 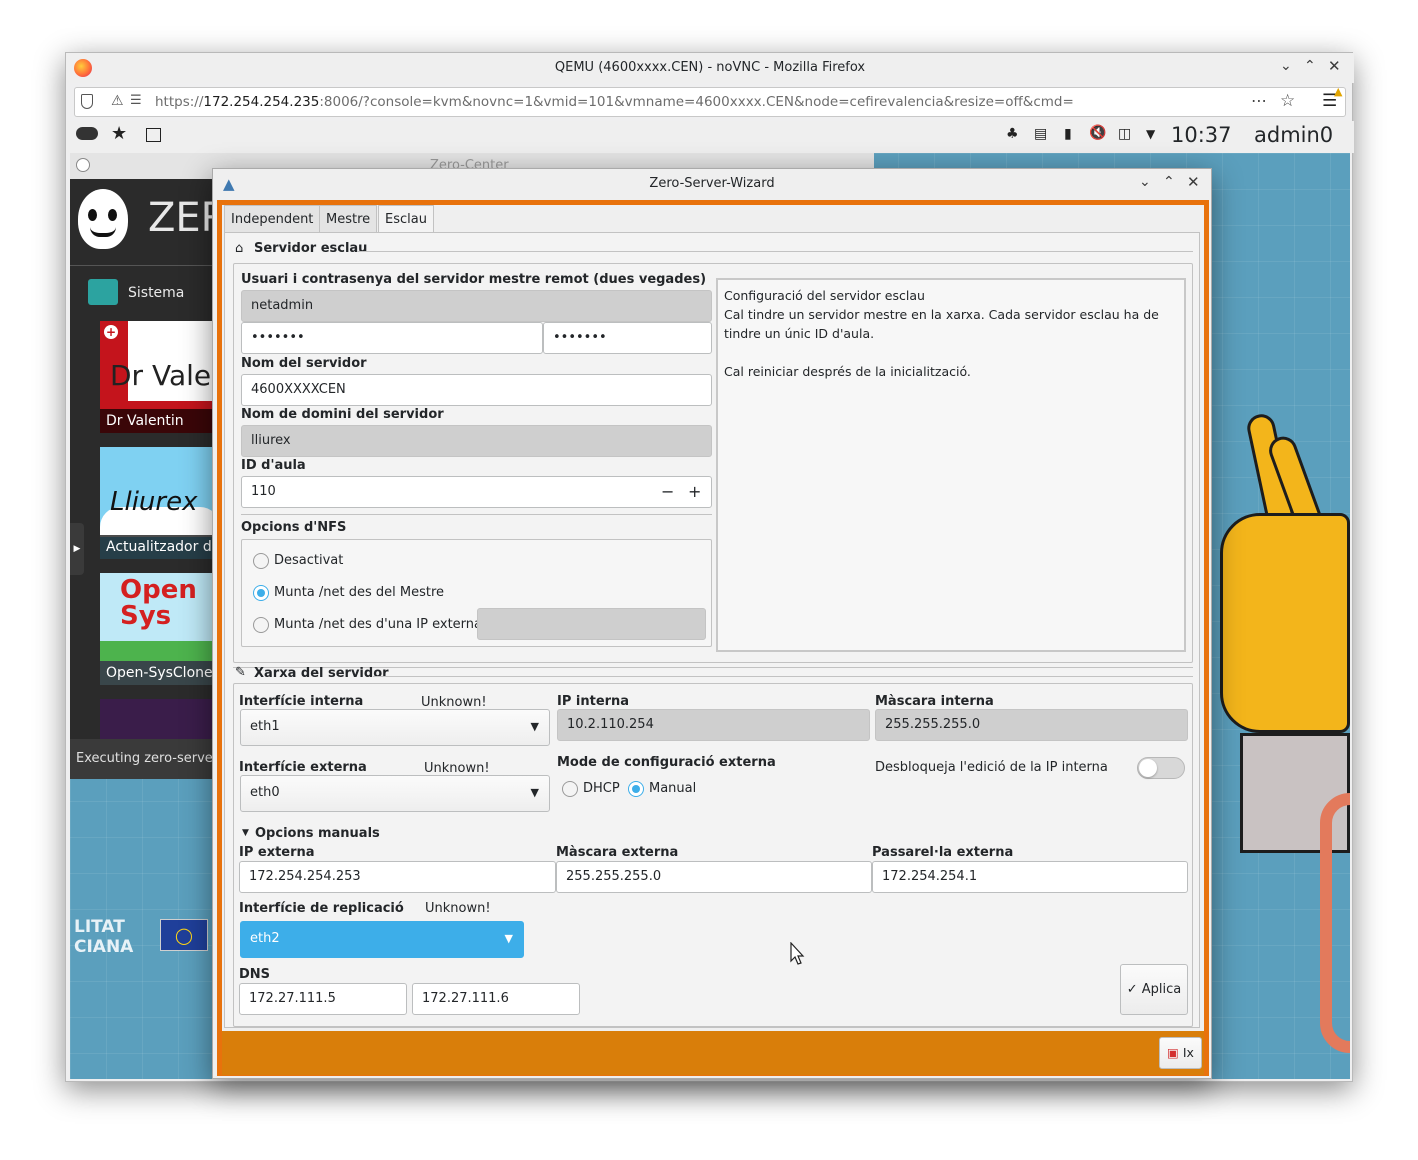 I want to click on internal-iface-value: eth1, so click(x=265, y=726).